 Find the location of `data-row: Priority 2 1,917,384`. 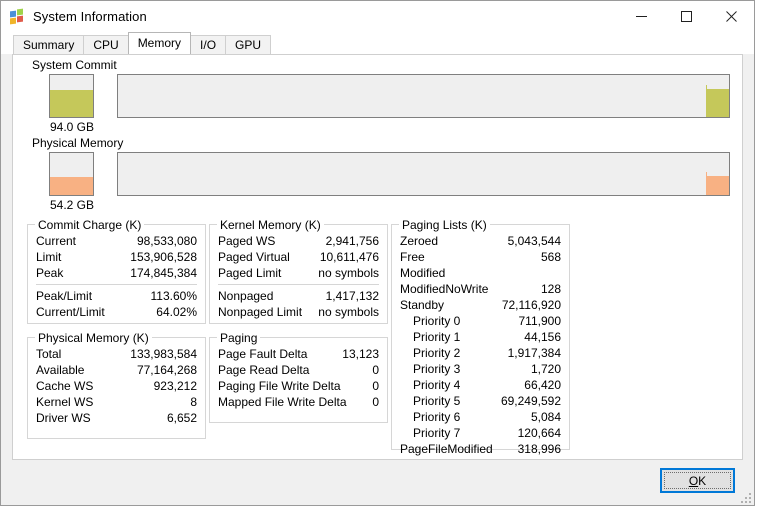

data-row: Priority 2 1,917,384 is located at coordinates (480, 353).